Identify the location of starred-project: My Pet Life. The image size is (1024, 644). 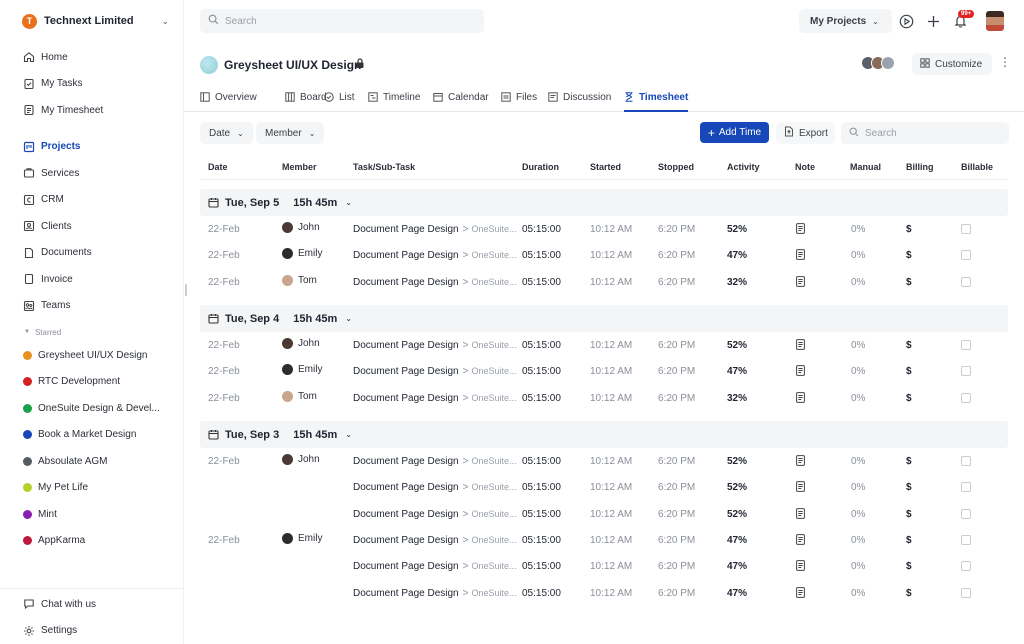
(91, 488).